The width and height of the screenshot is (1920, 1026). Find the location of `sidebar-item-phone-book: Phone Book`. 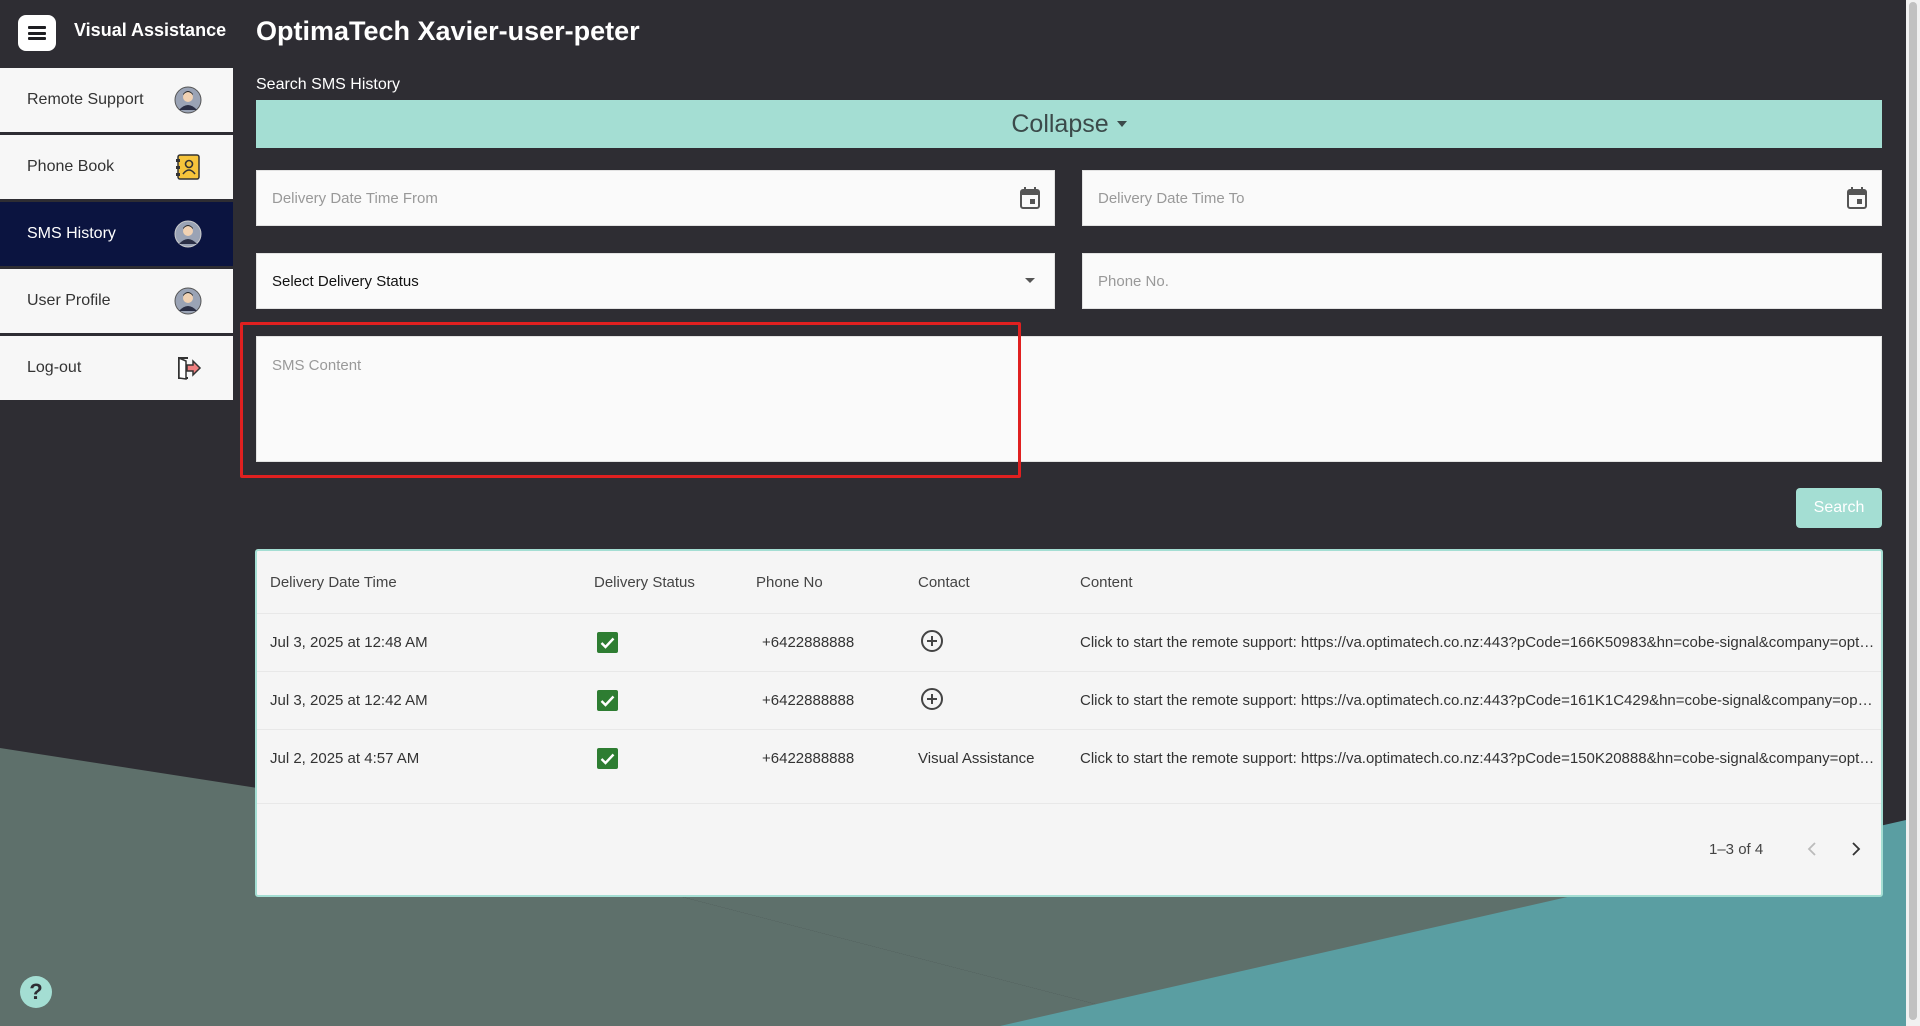

sidebar-item-phone-book: Phone Book is located at coordinates (116, 167).